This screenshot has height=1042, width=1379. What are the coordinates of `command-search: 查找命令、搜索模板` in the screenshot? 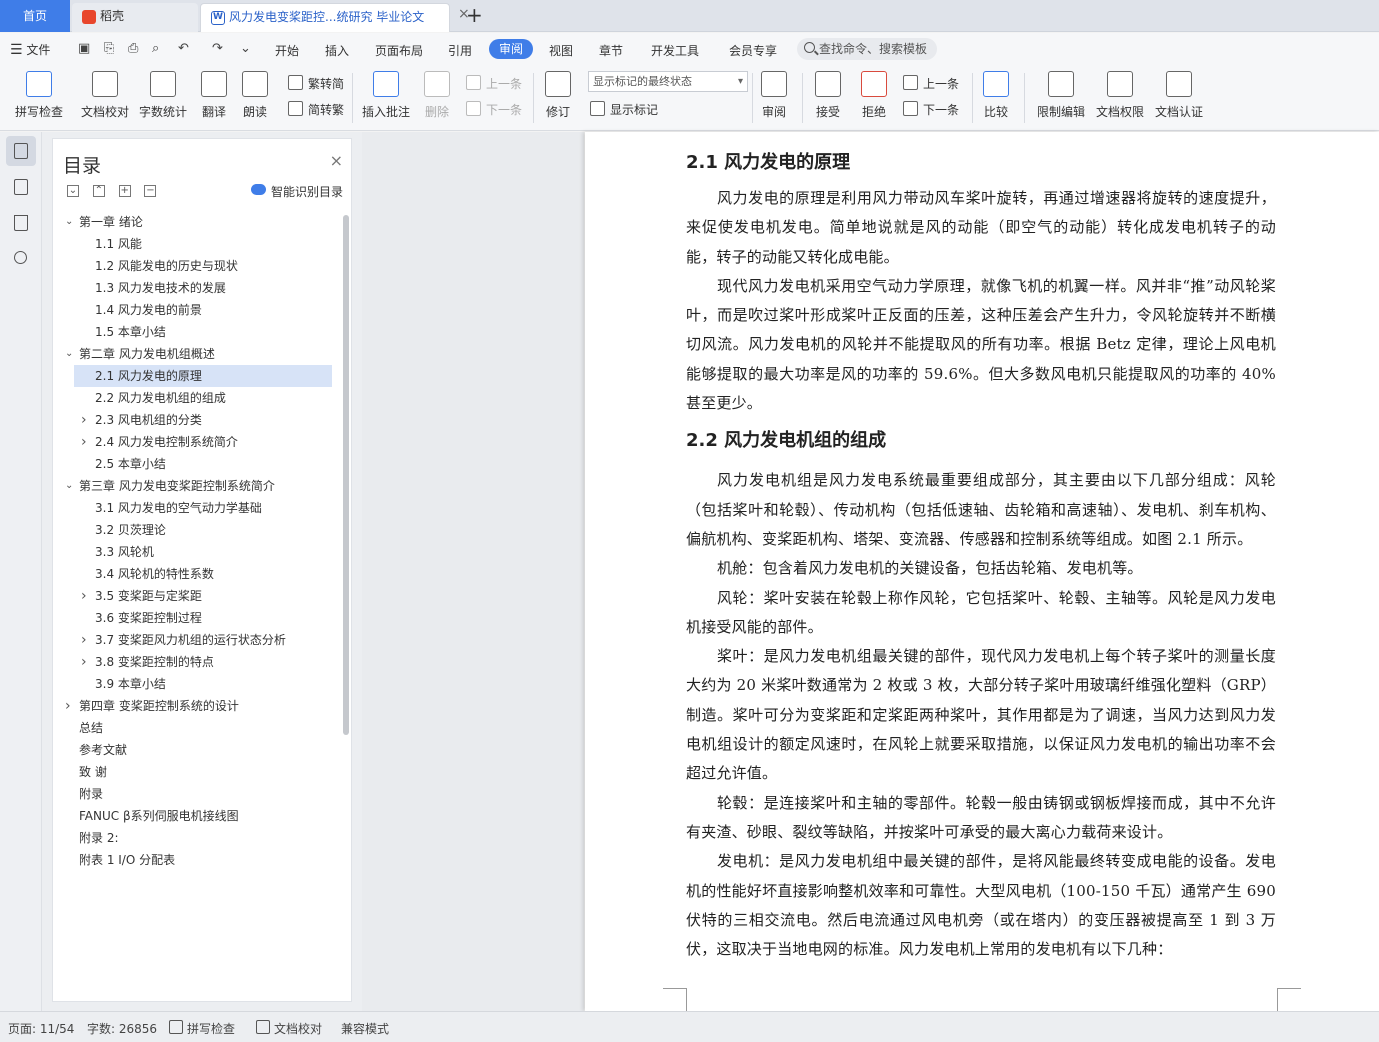 It's located at (867, 49).